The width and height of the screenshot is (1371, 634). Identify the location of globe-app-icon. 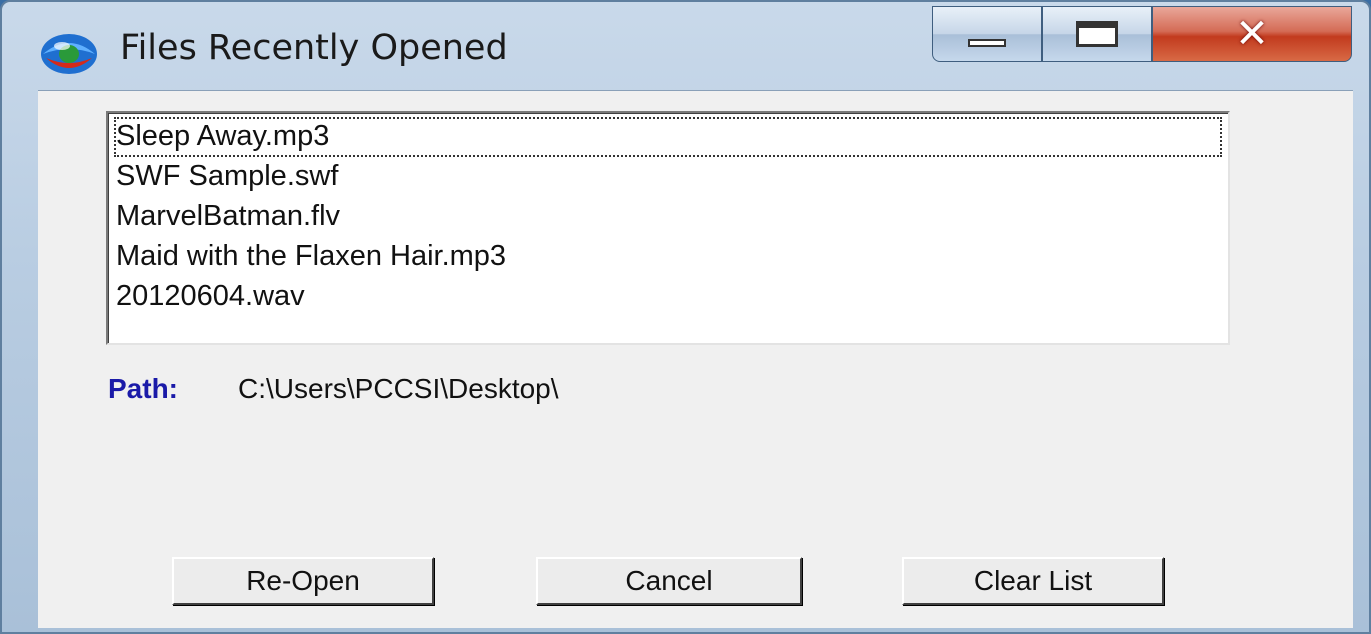
(69, 54).